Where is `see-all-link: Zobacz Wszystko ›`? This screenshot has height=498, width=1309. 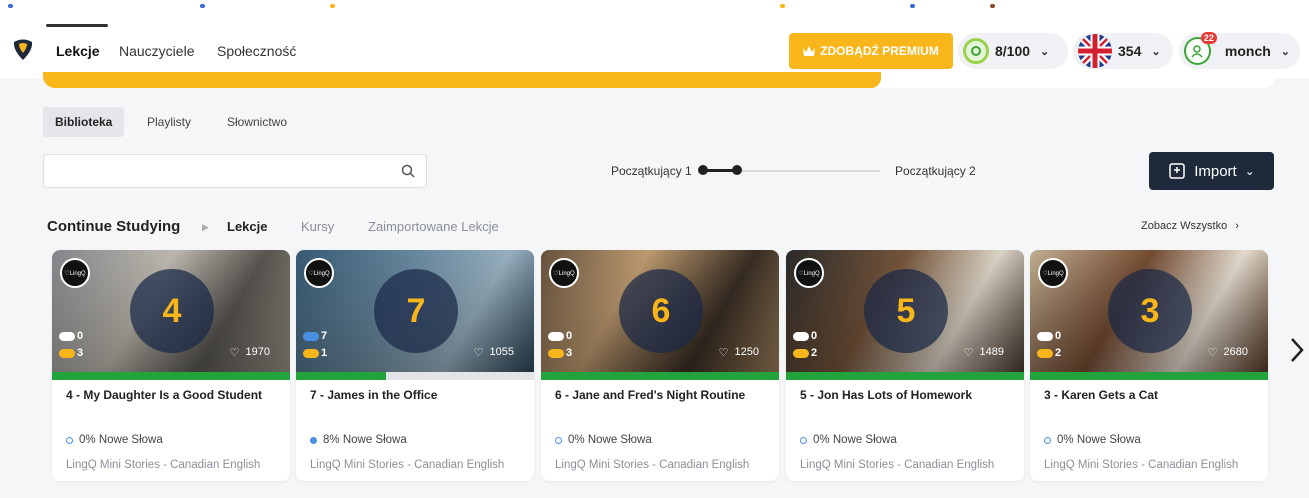
see-all-link: Zobacz Wszystko › is located at coordinates (1190, 226).